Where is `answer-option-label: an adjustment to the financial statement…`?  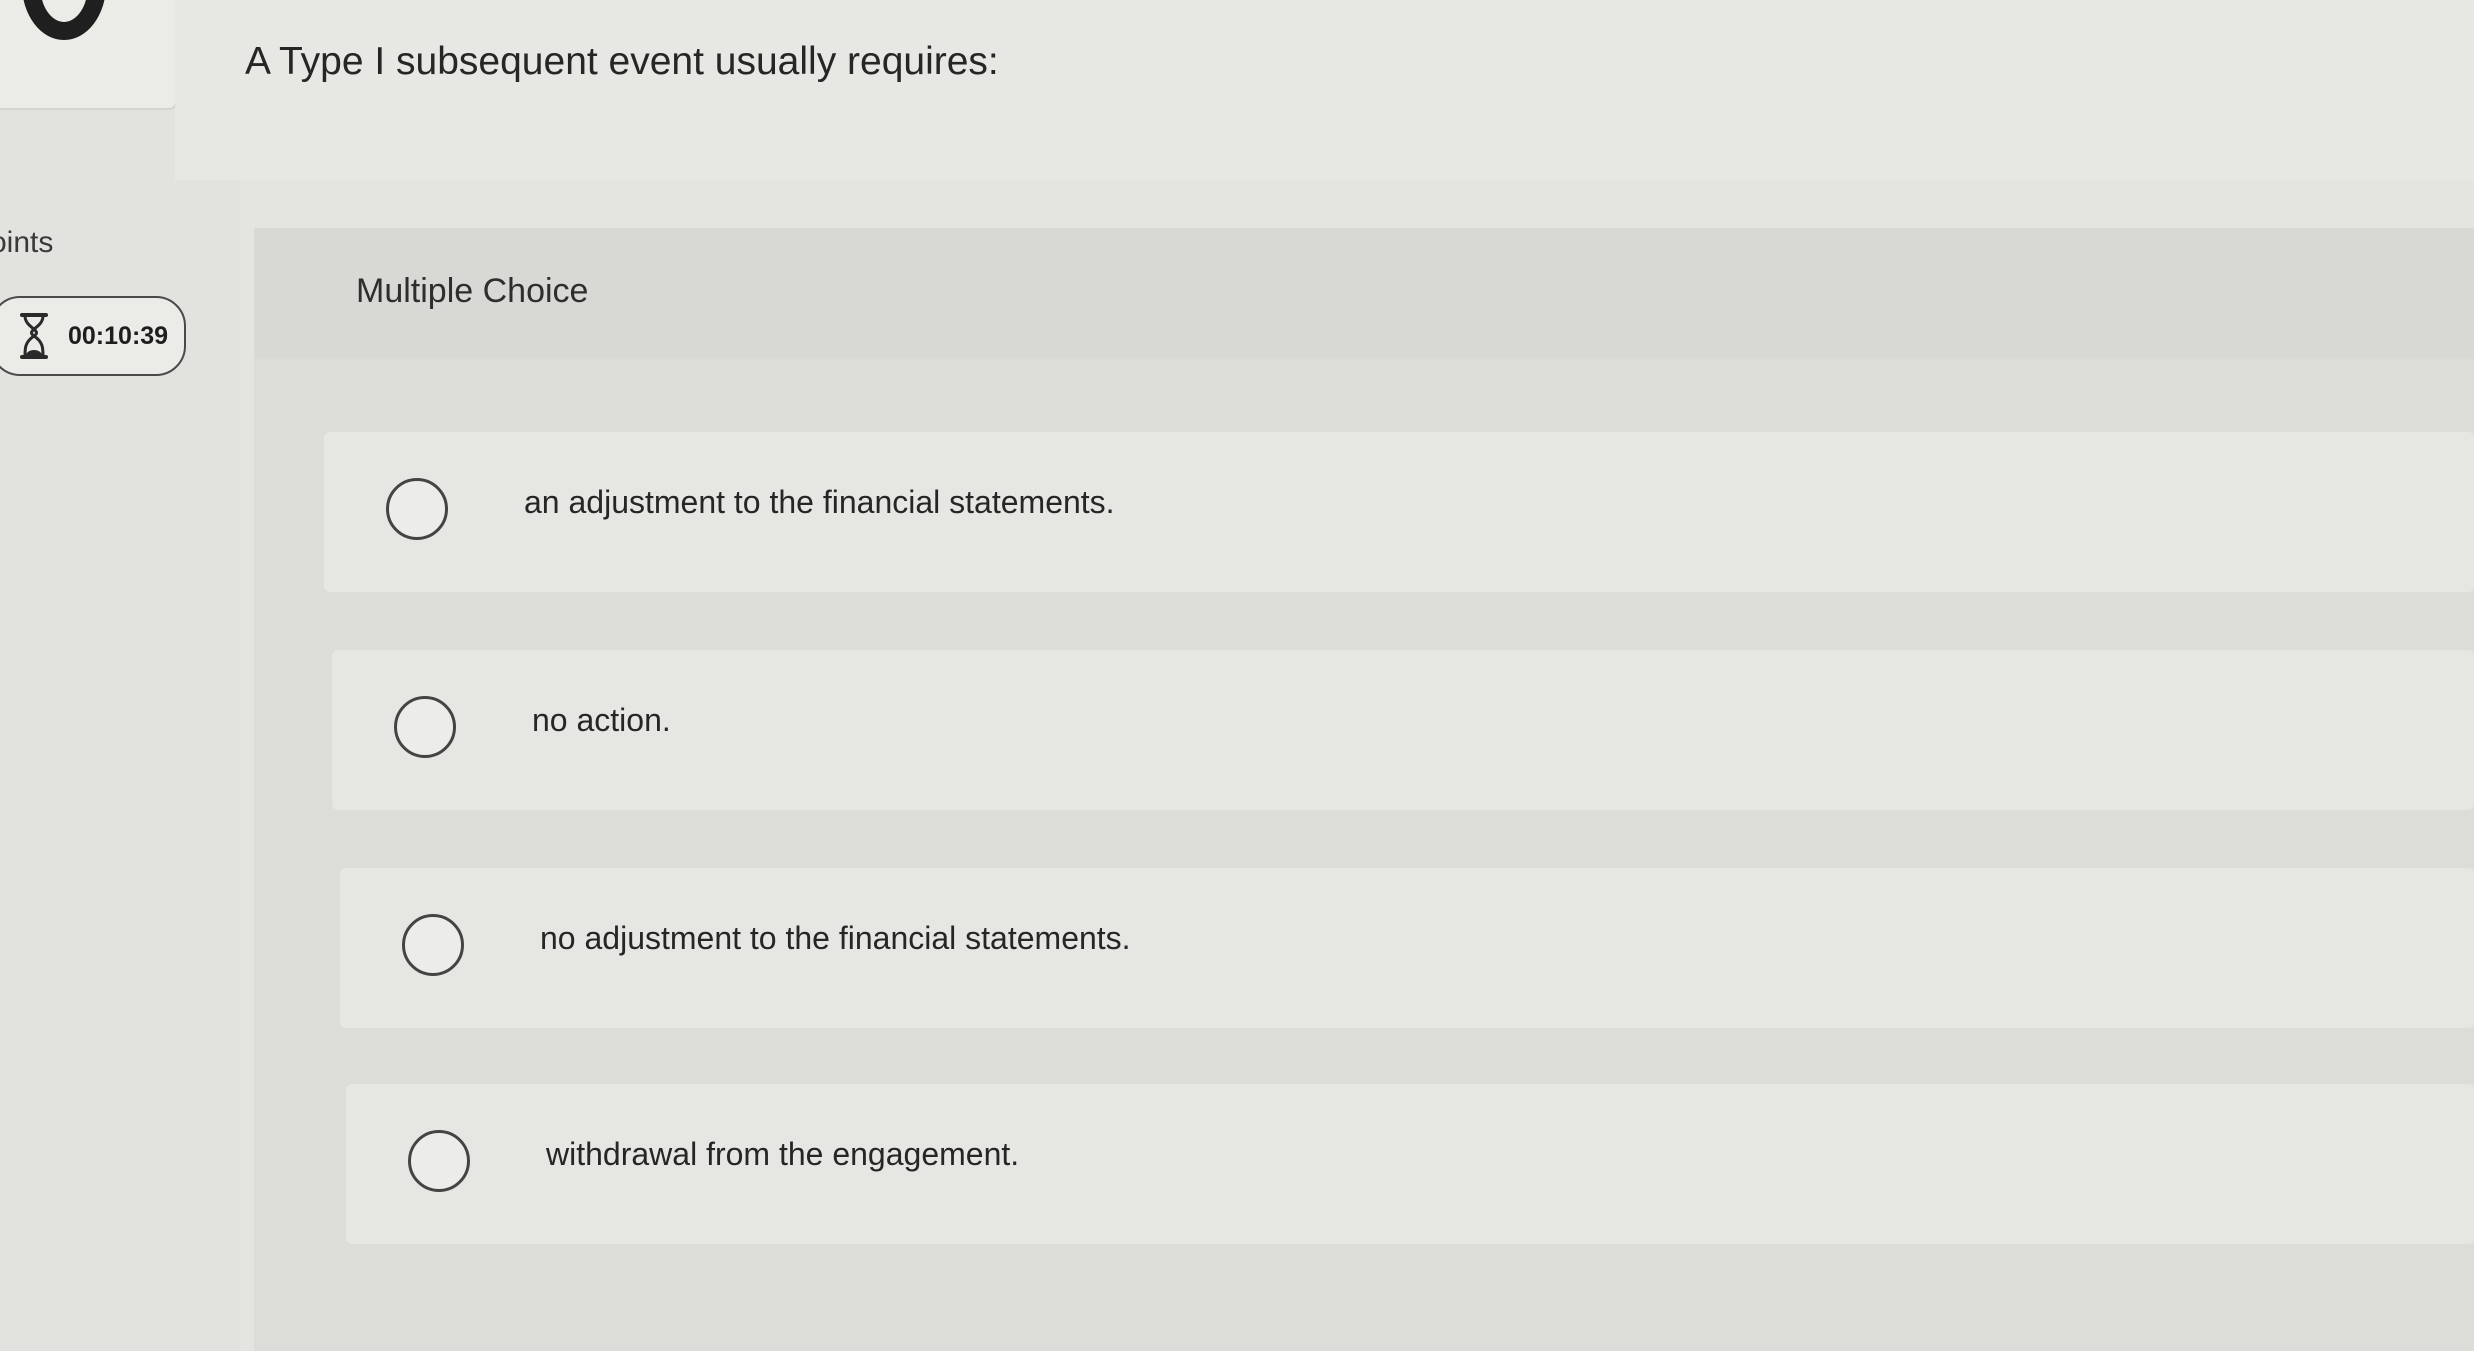
answer-option-label: an adjustment to the financial statement… is located at coordinates (819, 502).